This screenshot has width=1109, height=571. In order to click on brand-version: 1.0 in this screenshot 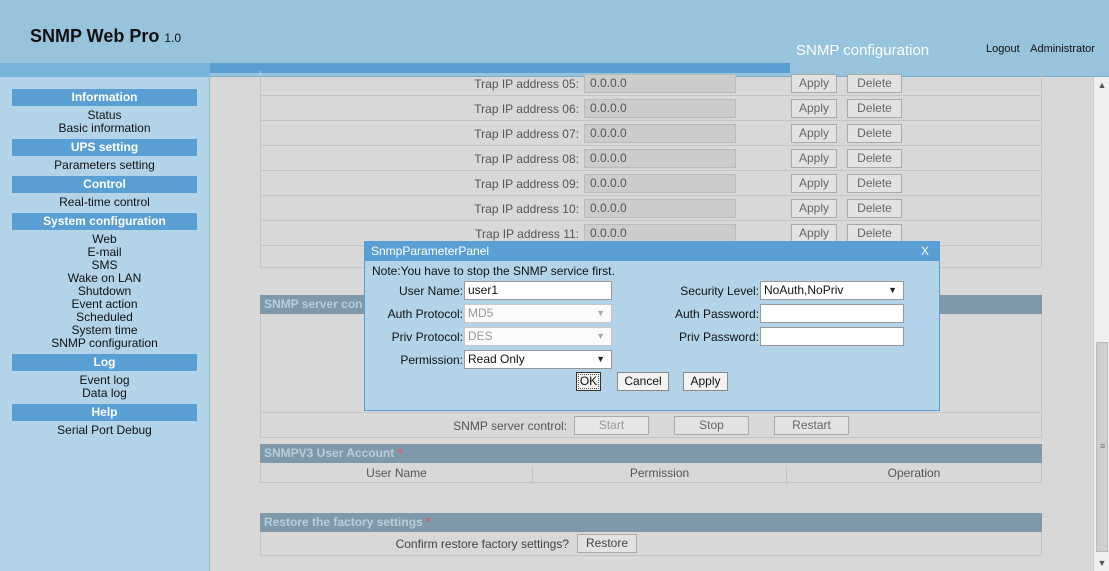, I will do `click(173, 38)`.